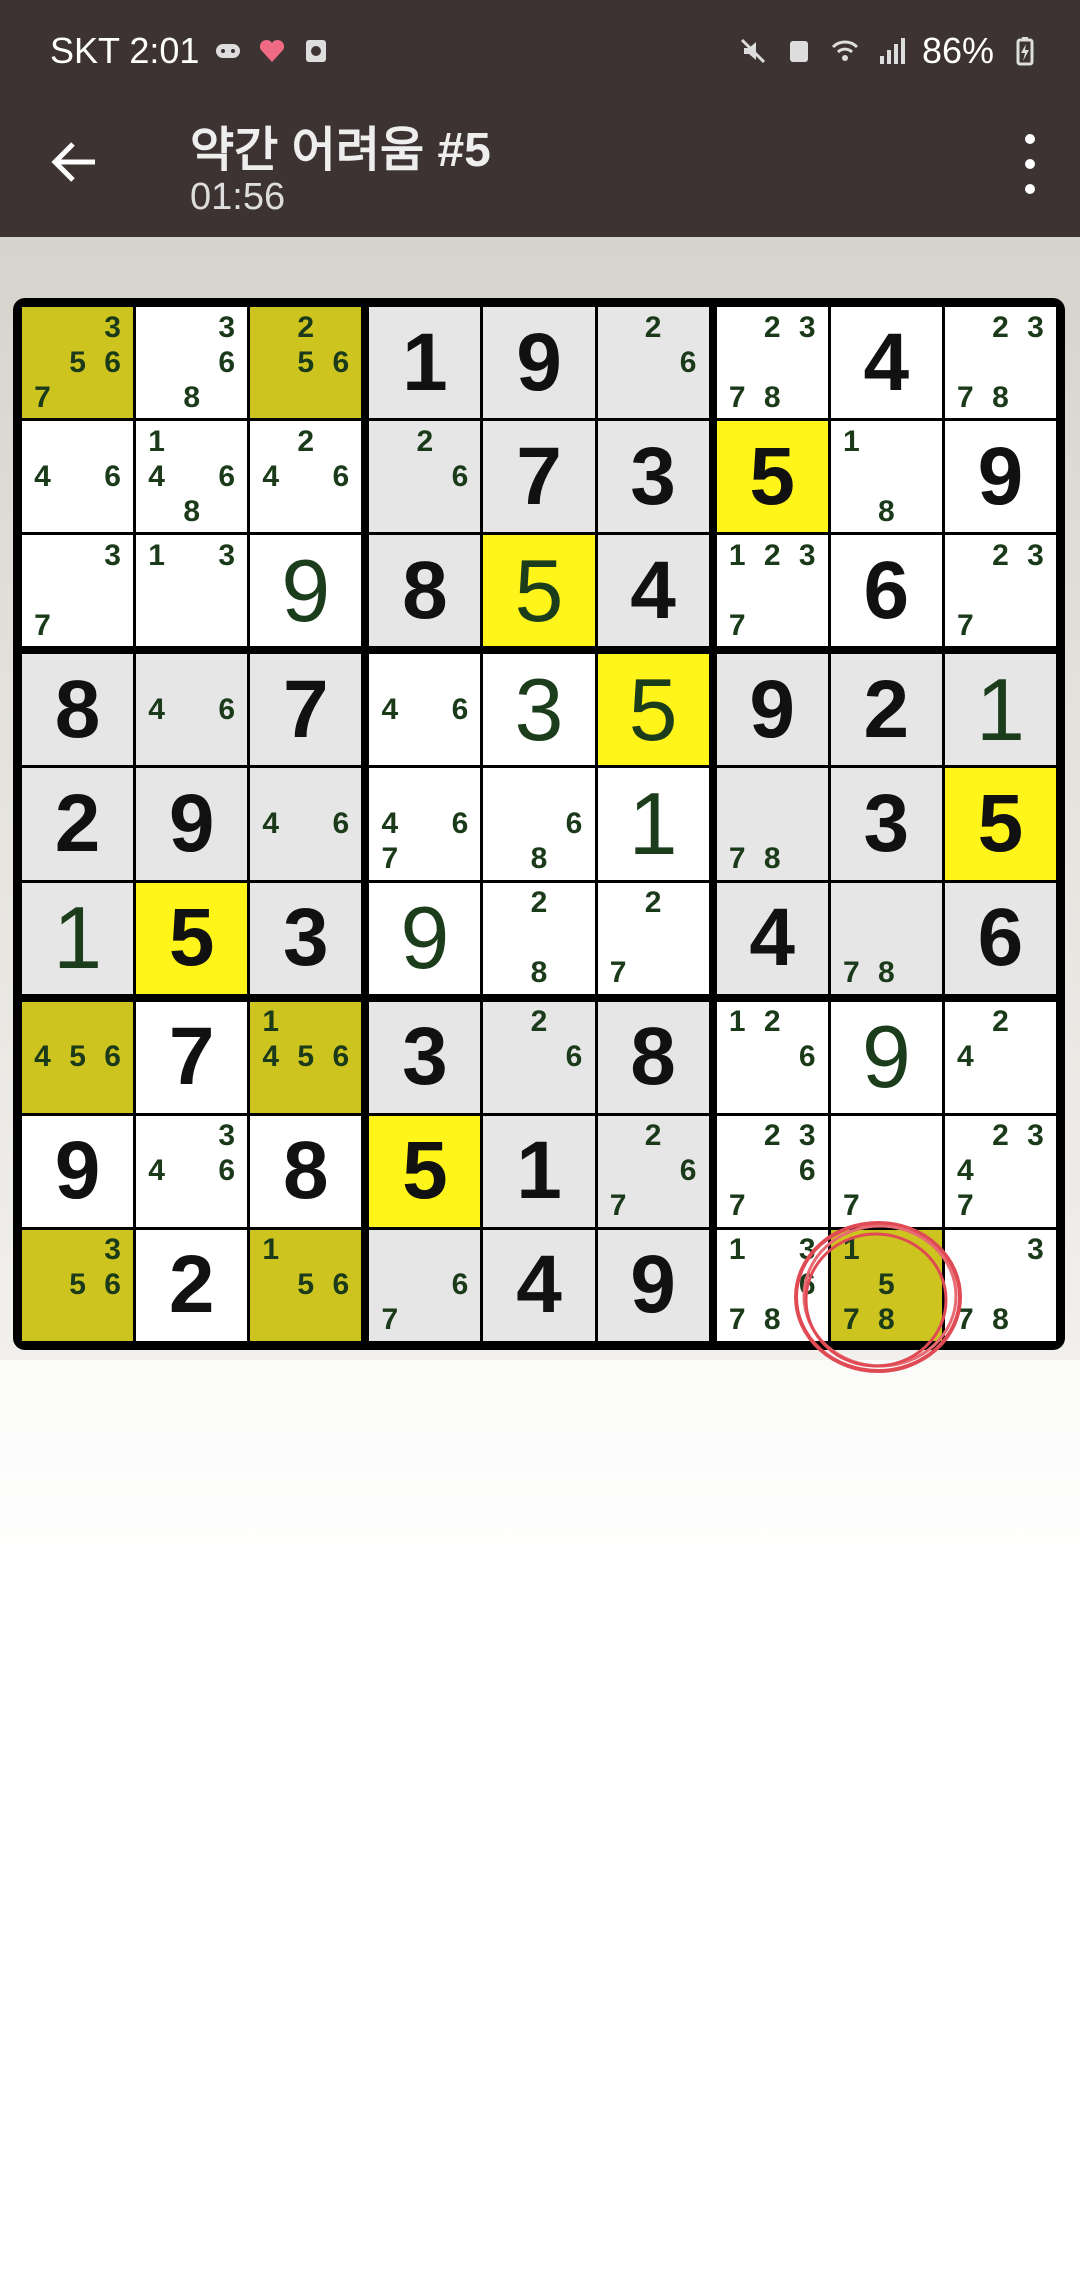 This screenshot has height=2280, width=1080. Describe the element at coordinates (192, 824) in the screenshot. I see `cell-r5-c2: 9` at that location.